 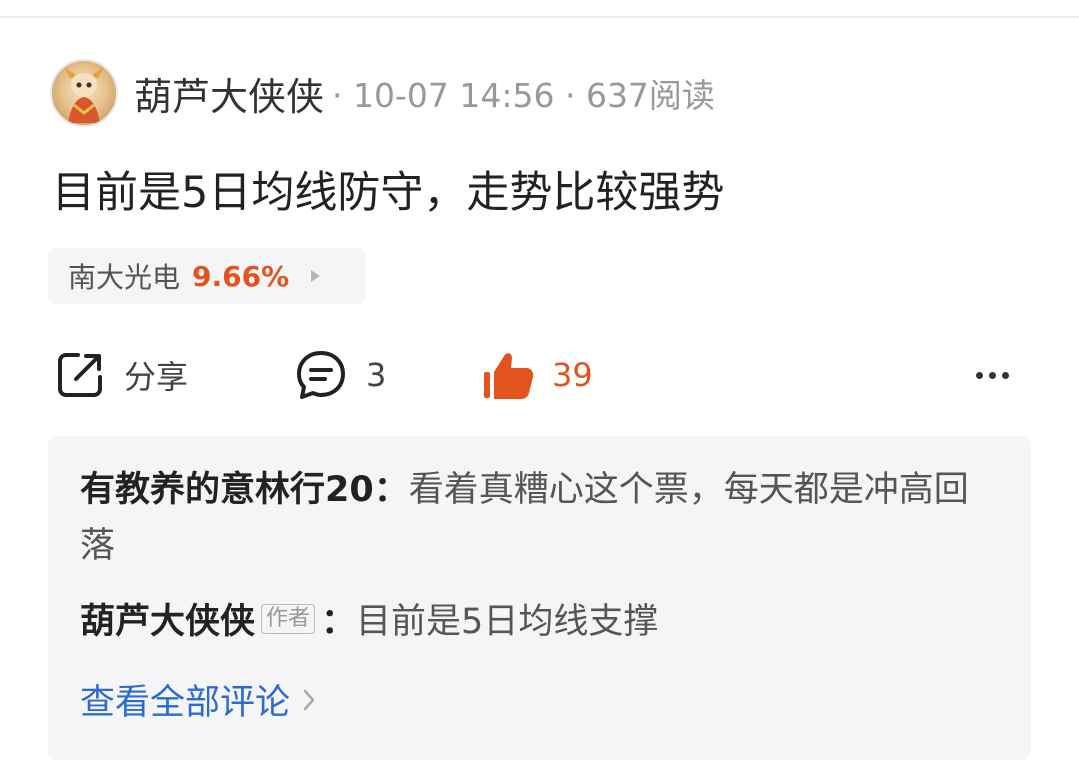 I want to click on avatar-figure-icon, so click(x=84, y=95).